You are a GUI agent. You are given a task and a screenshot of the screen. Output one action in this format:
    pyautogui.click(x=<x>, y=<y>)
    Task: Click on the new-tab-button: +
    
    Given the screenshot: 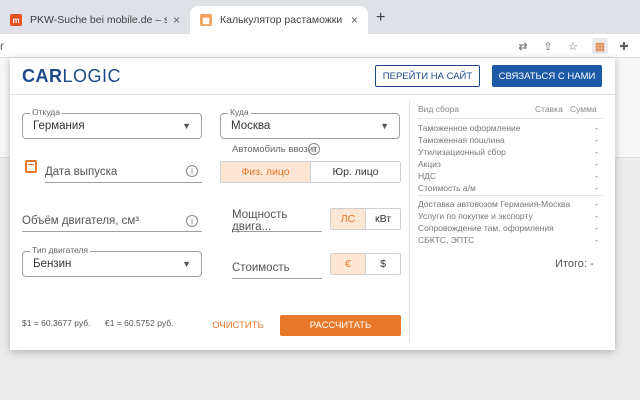 What is the action you would take?
    pyautogui.click(x=380, y=18)
    